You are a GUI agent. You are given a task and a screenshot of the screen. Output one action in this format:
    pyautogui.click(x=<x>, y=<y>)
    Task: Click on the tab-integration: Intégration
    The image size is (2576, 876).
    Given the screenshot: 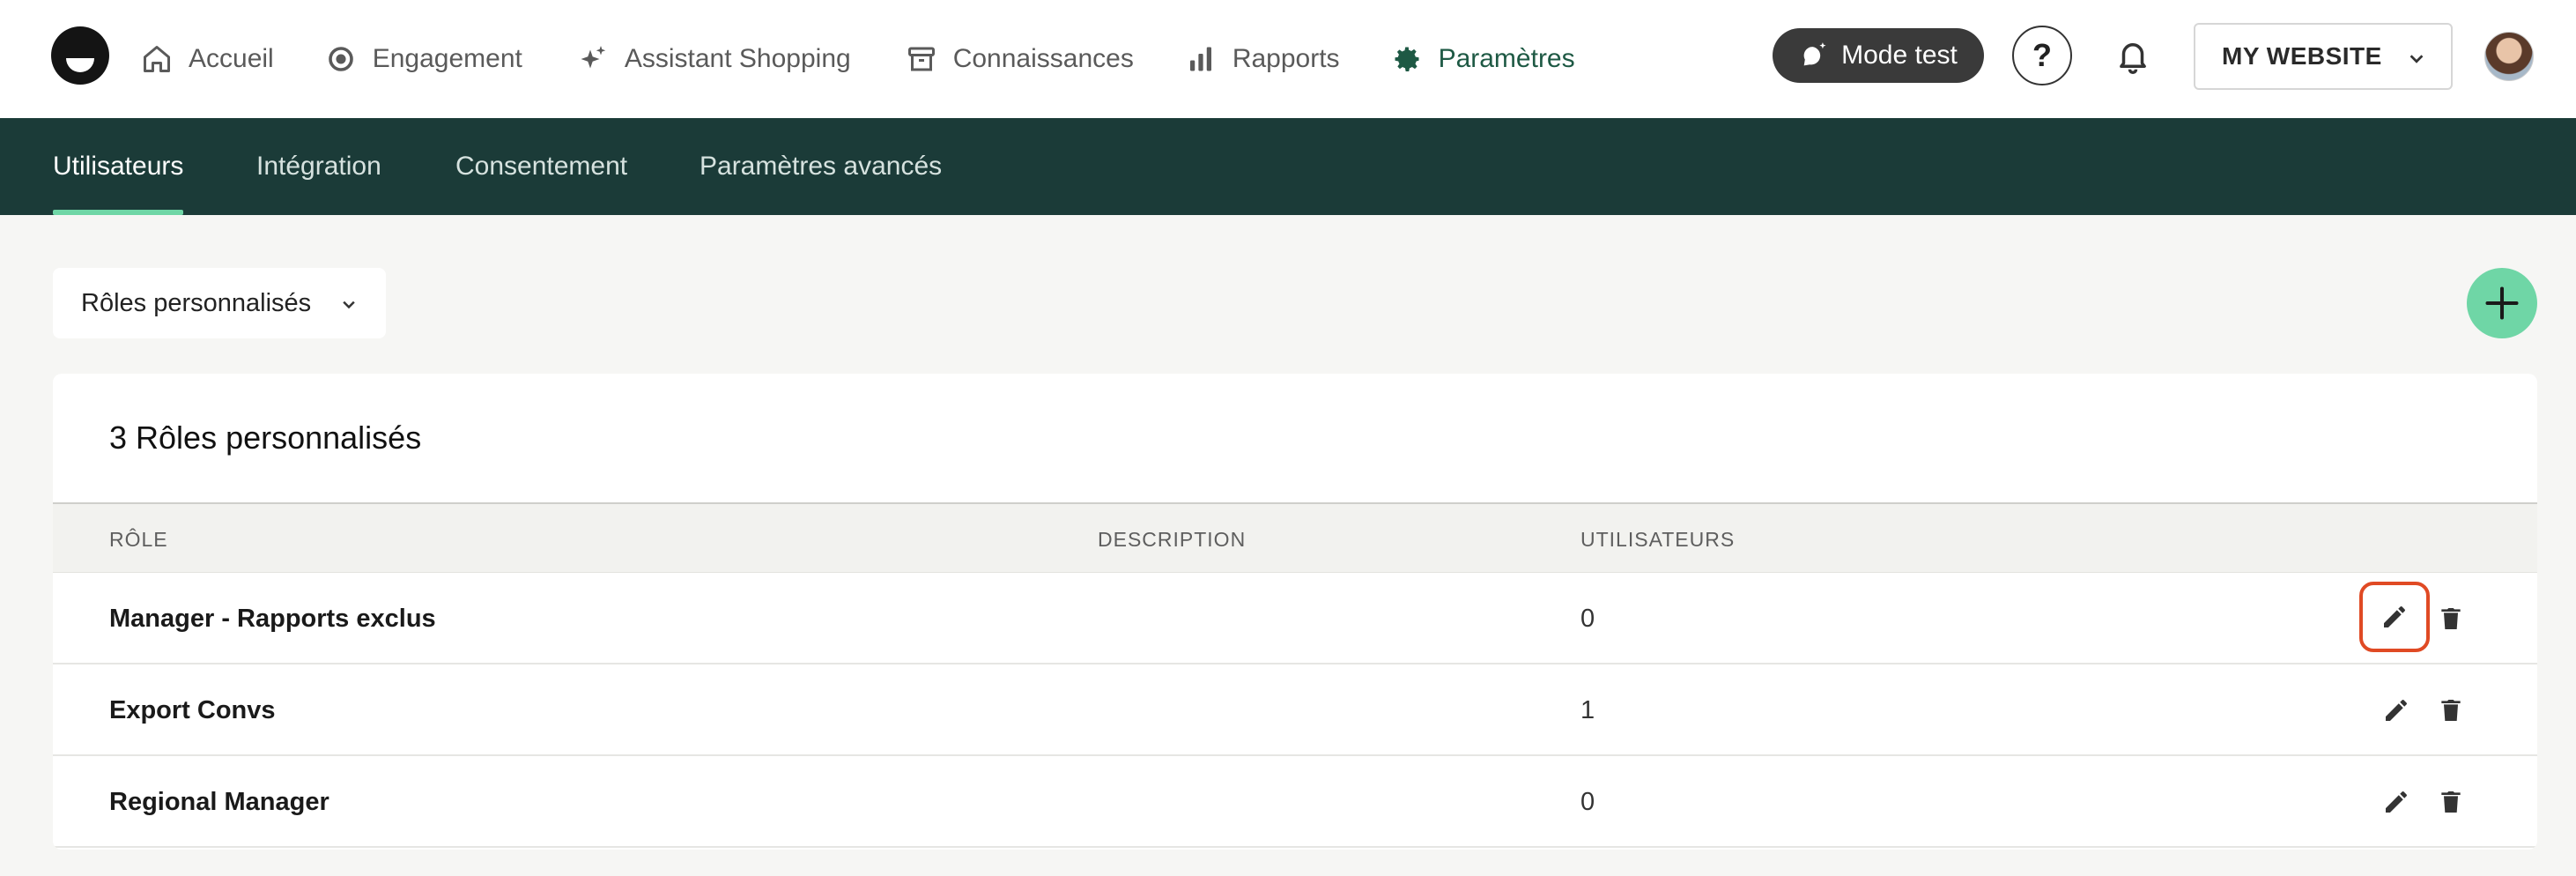 What is the action you would take?
    pyautogui.click(x=319, y=166)
    